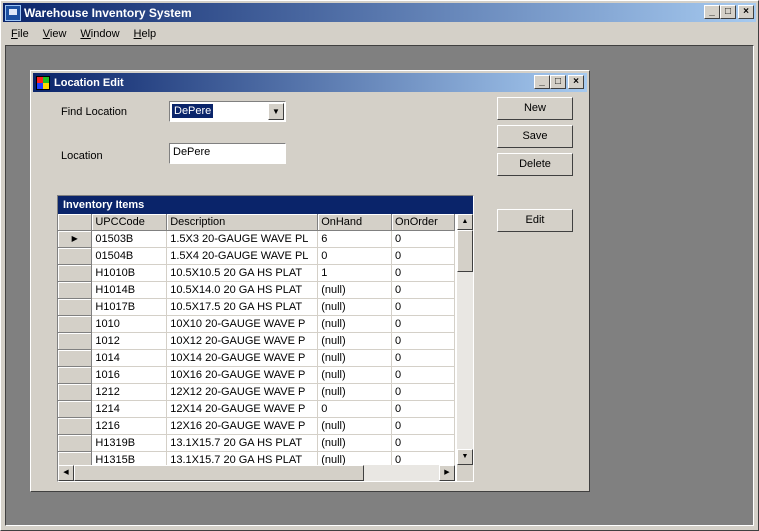 The image size is (759, 531). Describe the element at coordinates (242, 239) in the screenshot. I see `table-cell: 1.5X3 20-GAUGE WAVE PL` at that location.